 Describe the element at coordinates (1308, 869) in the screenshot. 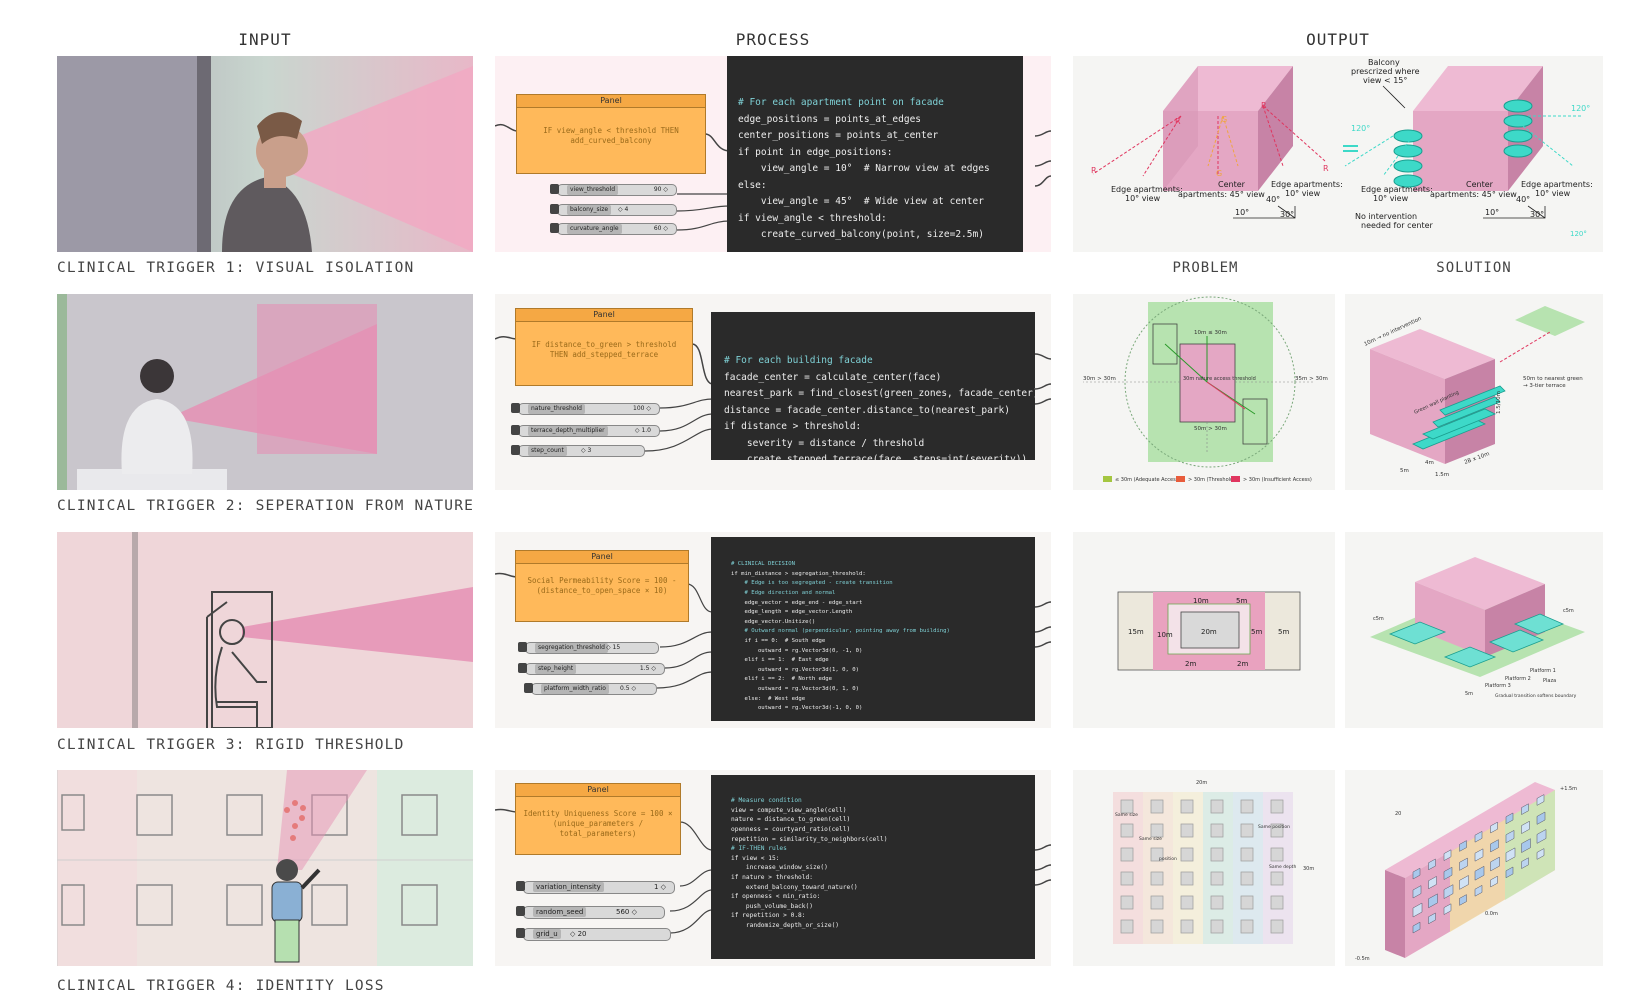

I see `label-height: 30m` at that location.